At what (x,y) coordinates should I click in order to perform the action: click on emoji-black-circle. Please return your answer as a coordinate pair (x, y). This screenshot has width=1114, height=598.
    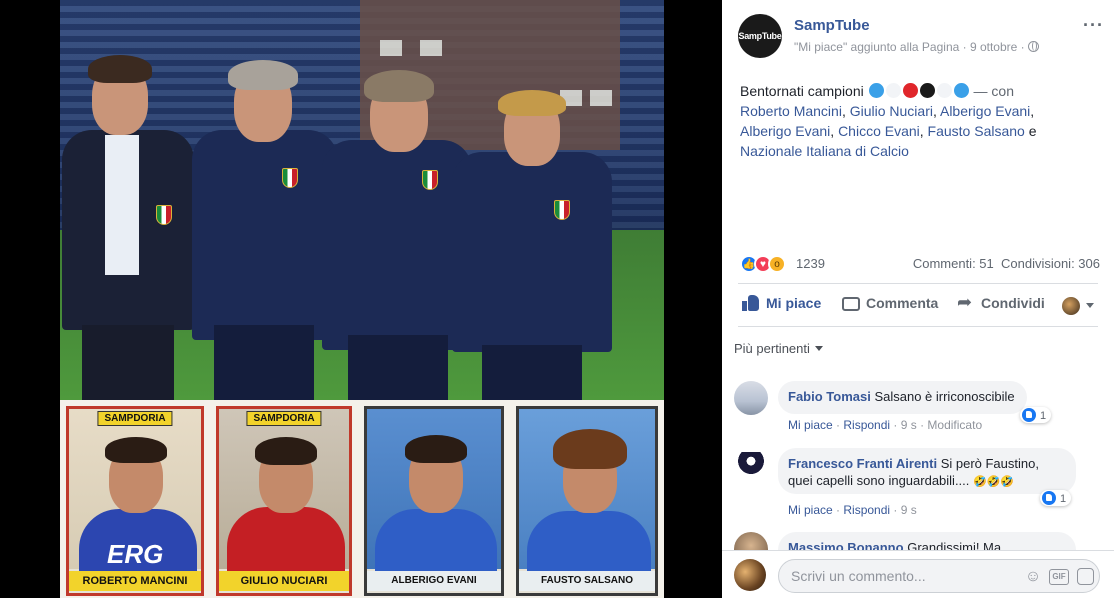
    Looking at the image, I should click on (927, 90).